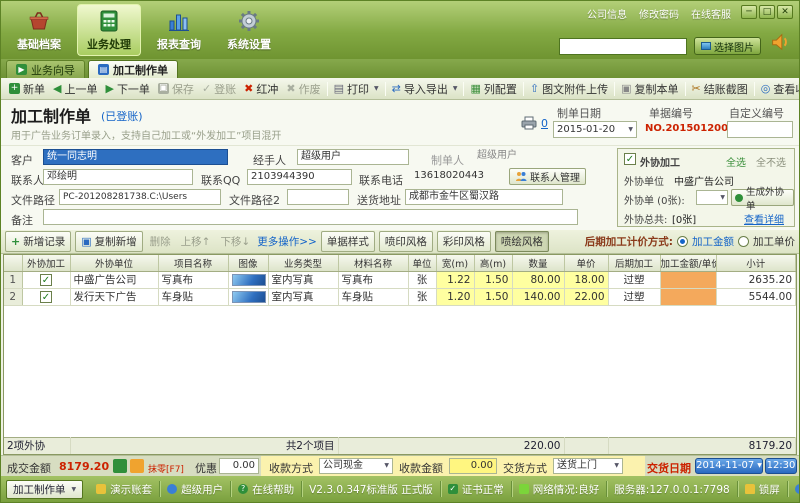 The image size is (800, 503). Describe the element at coordinates (373, 297) in the screenshot. I see `material-cell: 车身贴` at that location.